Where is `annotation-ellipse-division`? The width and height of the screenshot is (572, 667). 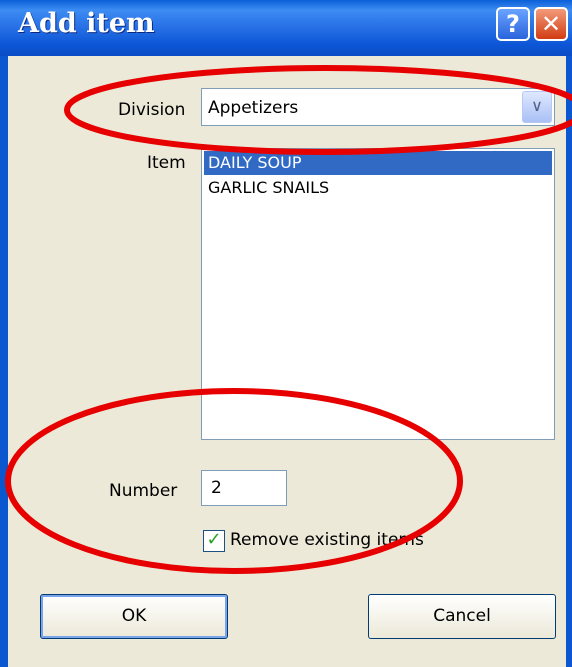 annotation-ellipse-division is located at coordinates (318, 110).